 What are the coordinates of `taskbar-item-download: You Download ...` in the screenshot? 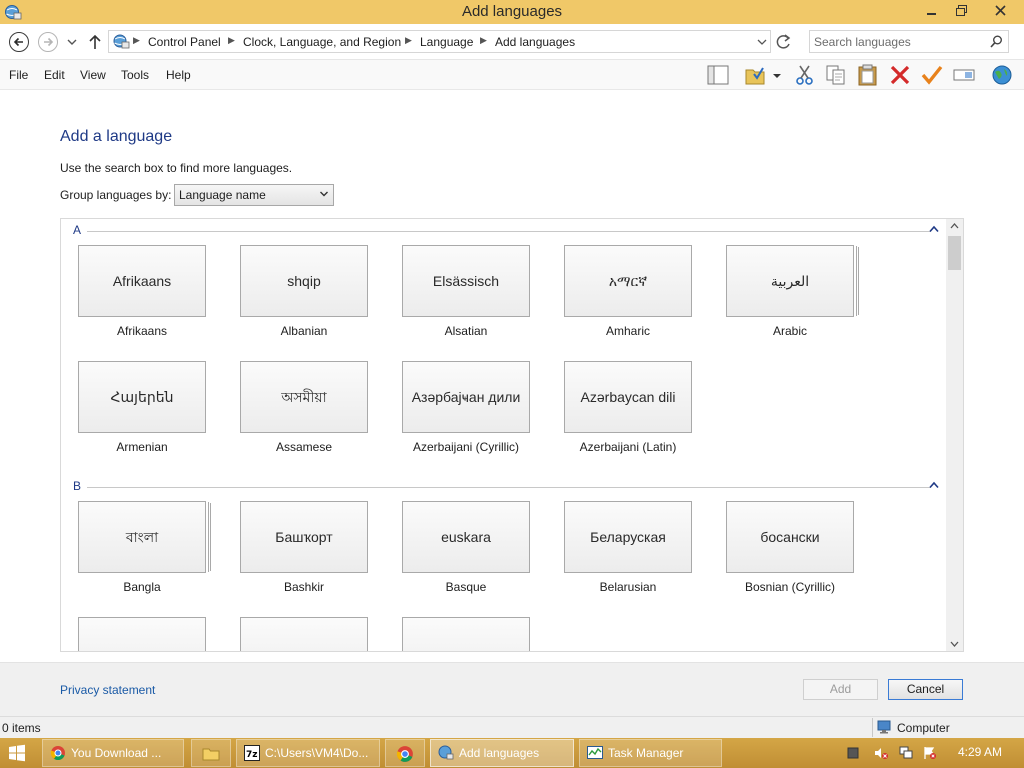 It's located at (113, 753).